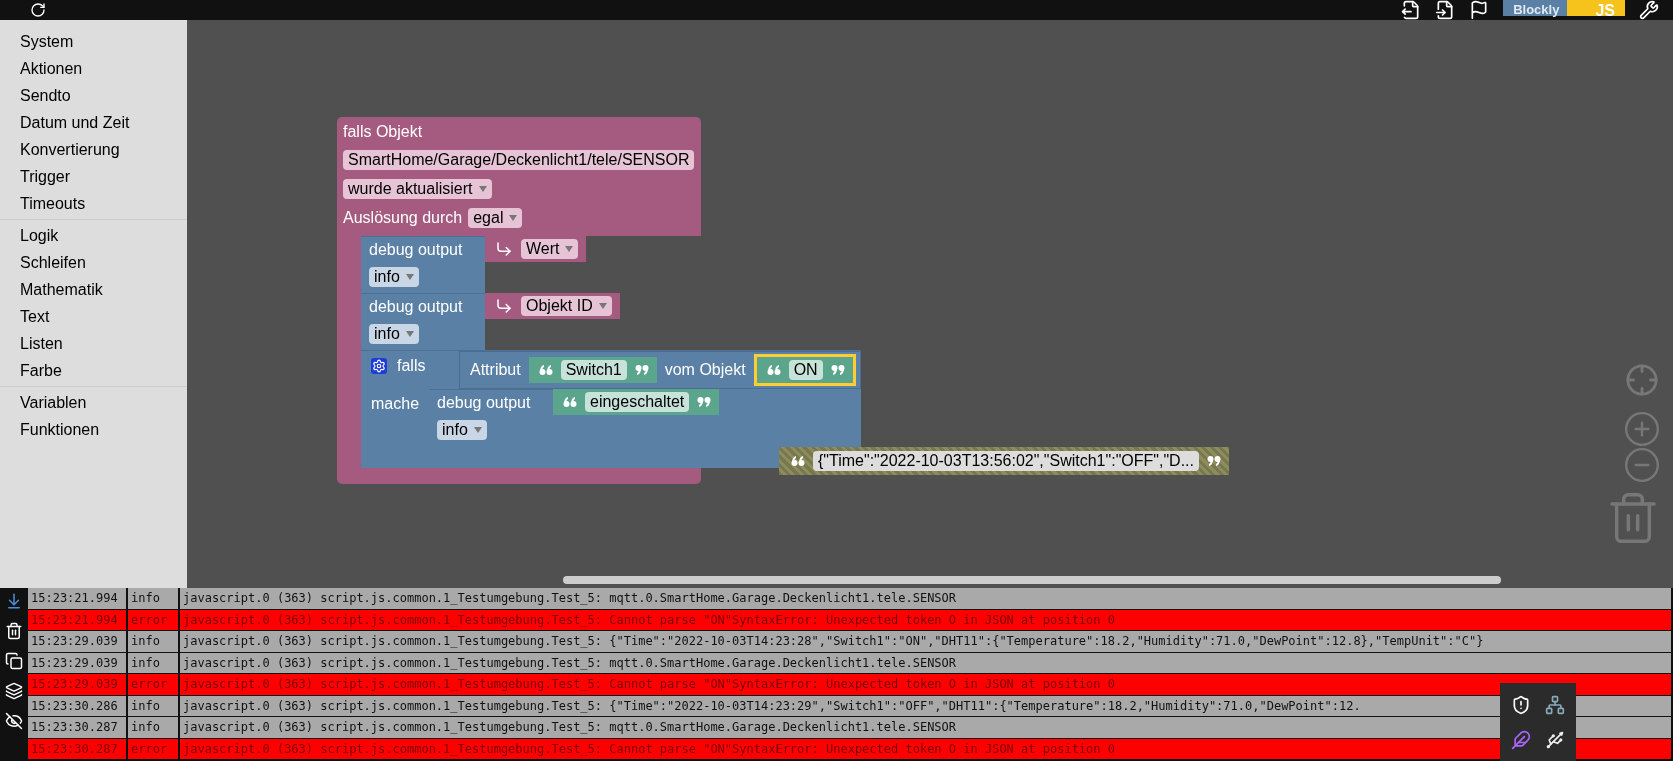 The height and width of the screenshot is (761, 1673). I want to click on variable-block: Objekt ID, so click(552, 306).